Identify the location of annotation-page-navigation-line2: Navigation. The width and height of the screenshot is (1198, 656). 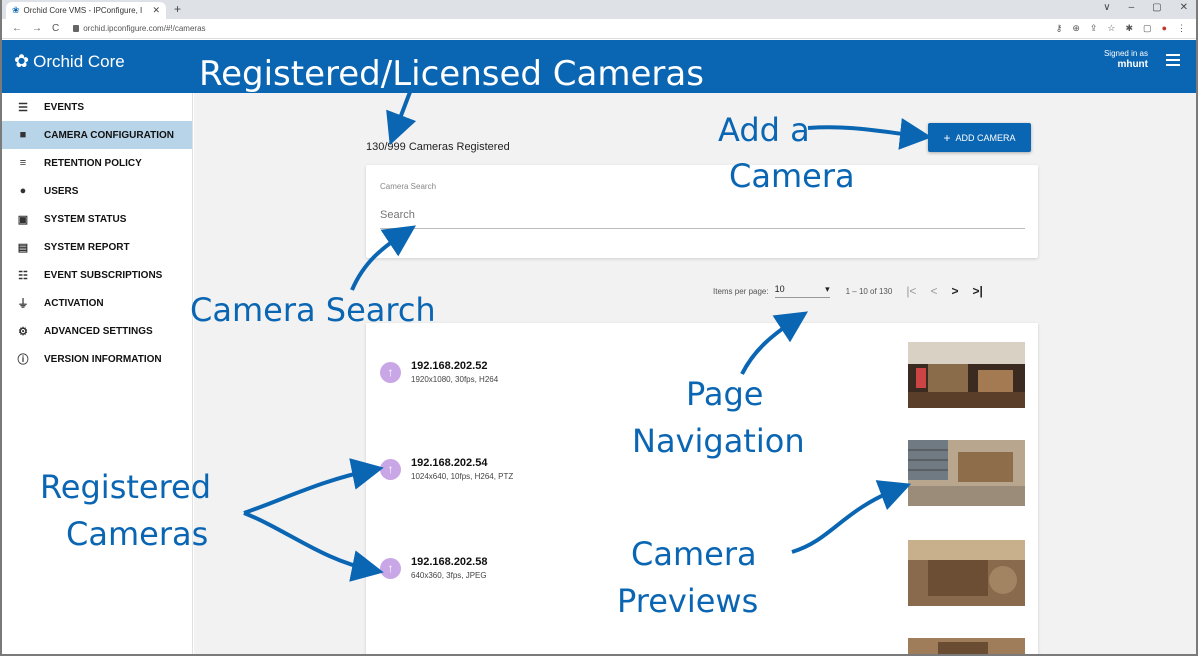
(718, 441).